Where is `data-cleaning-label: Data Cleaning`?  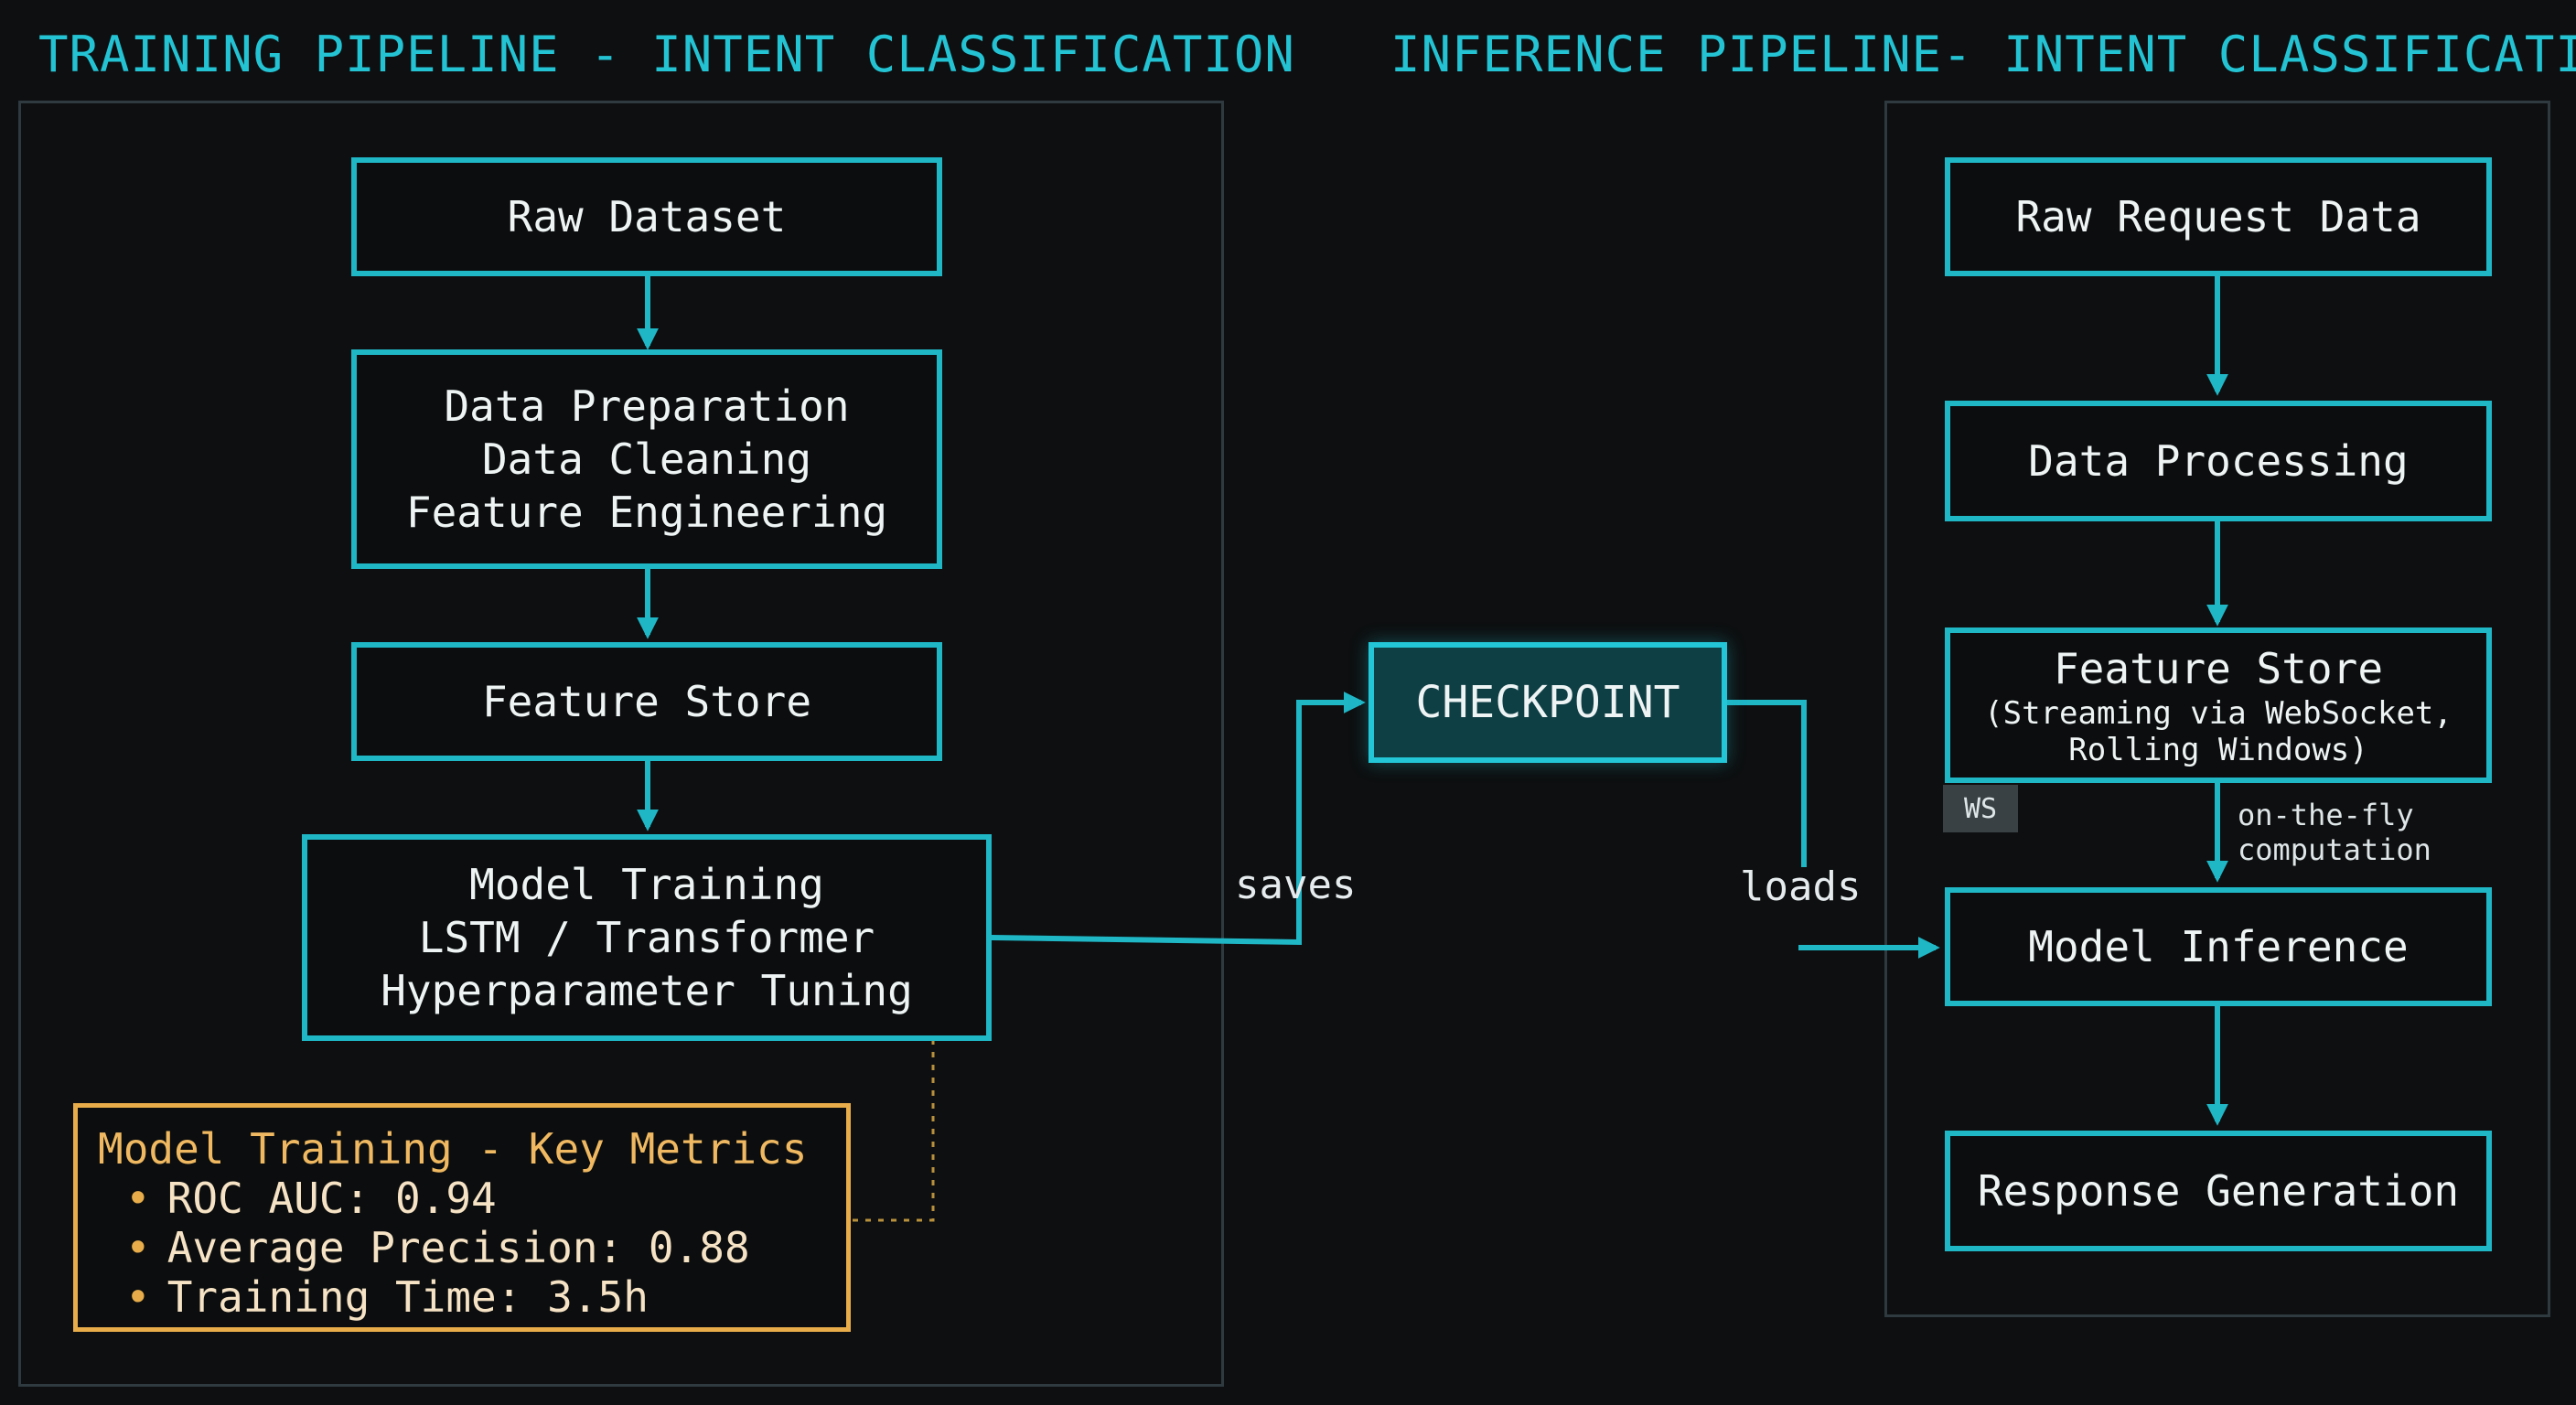 data-cleaning-label: Data Cleaning is located at coordinates (647, 459).